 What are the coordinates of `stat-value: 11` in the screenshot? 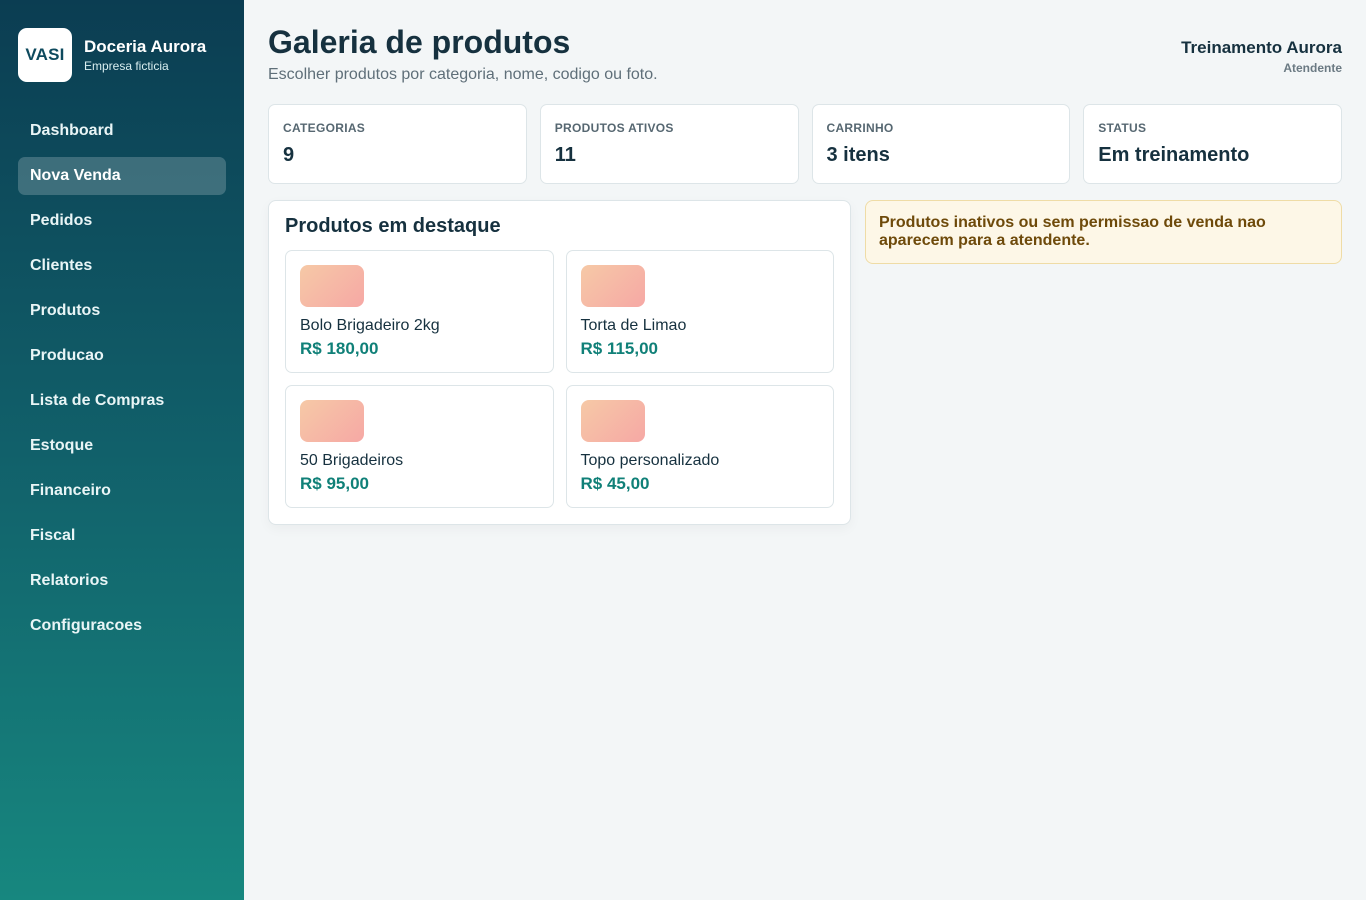 It's located at (565, 155).